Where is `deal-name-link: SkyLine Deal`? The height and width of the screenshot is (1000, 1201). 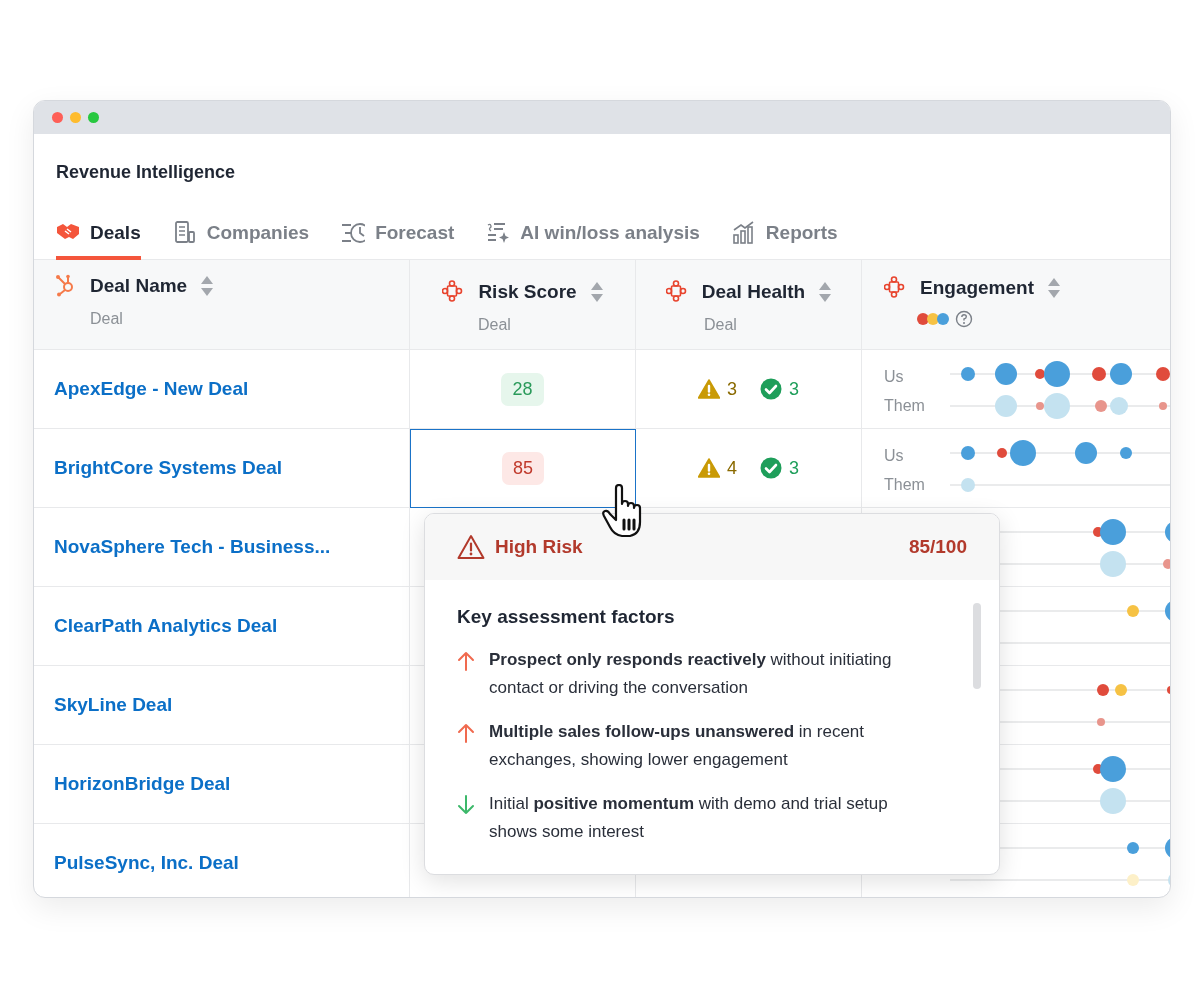 deal-name-link: SkyLine Deal is located at coordinates (113, 705).